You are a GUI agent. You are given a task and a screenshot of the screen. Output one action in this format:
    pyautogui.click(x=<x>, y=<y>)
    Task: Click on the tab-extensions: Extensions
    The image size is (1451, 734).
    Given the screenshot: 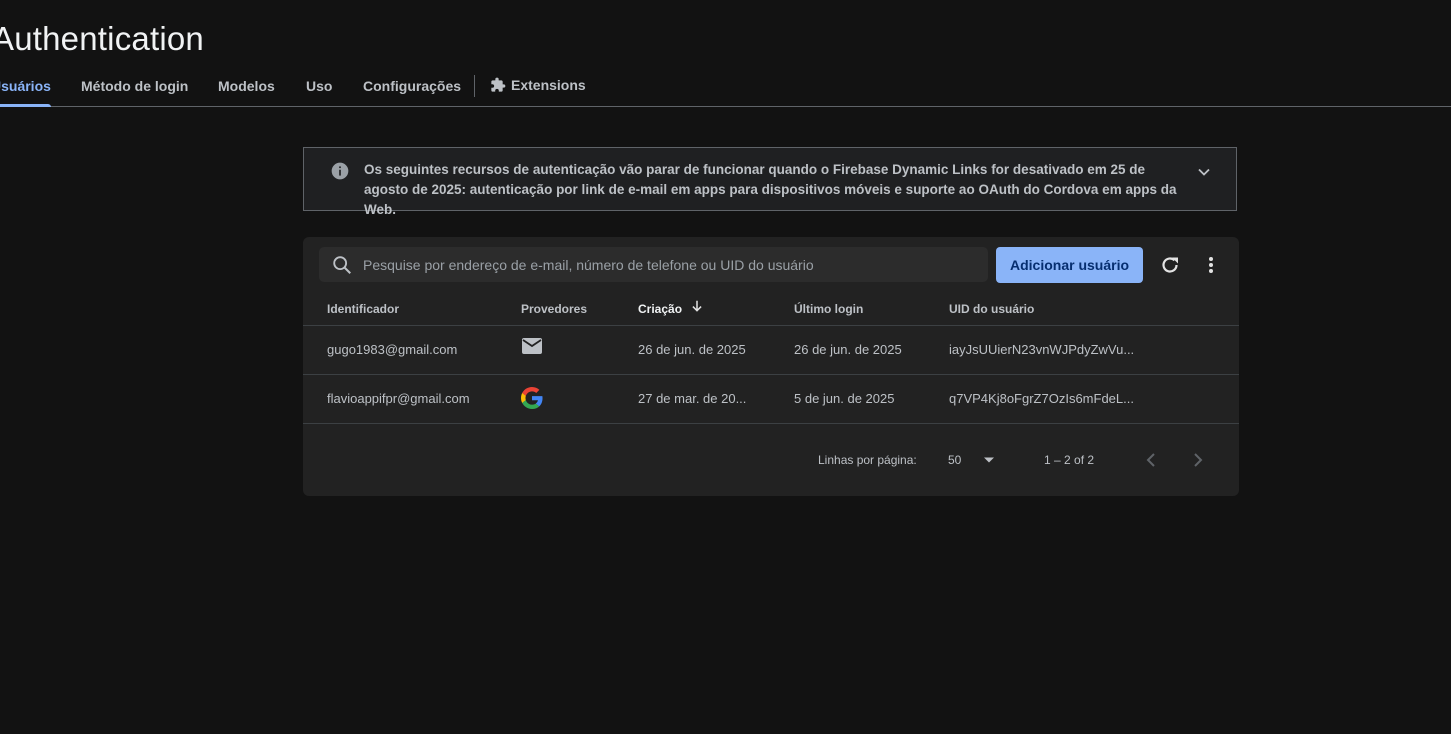 What is the action you would take?
    pyautogui.click(x=538, y=85)
    